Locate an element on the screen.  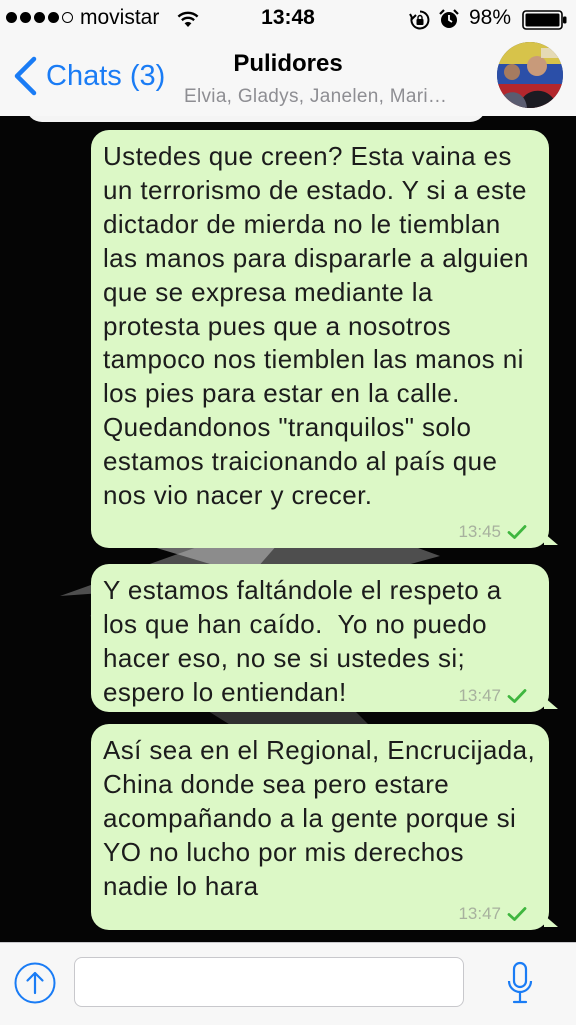
message-composer is located at coordinates (288, 983).